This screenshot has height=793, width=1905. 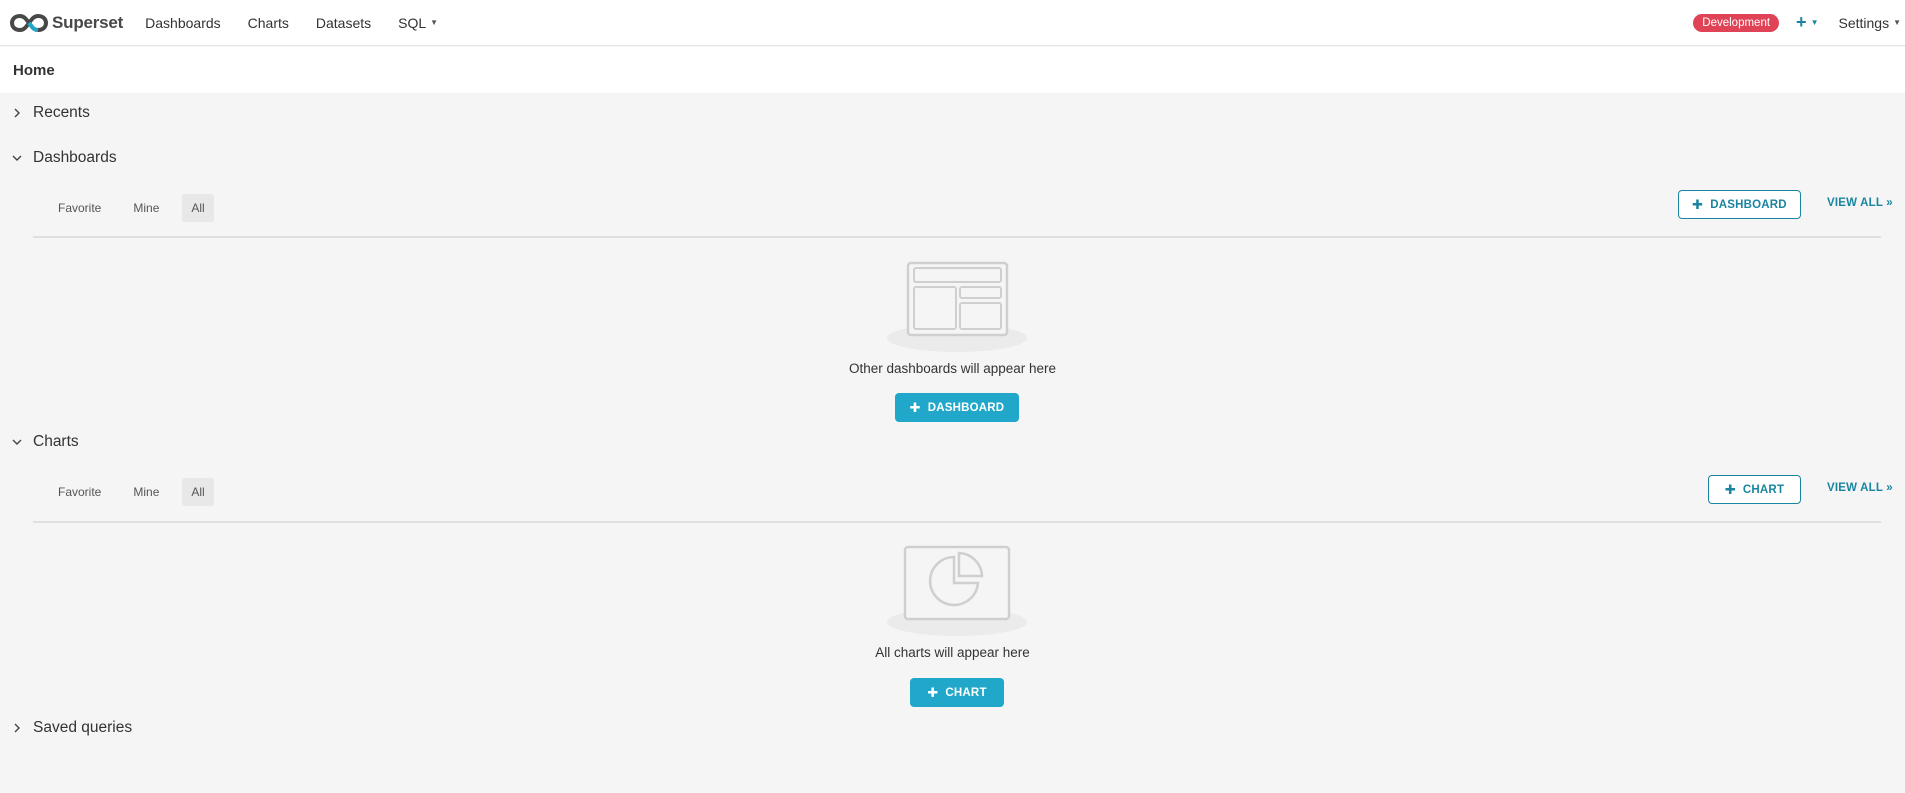 What do you see at coordinates (1860, 203) in the screenshot?
I see `dashboards-view-all-link: VIEW ALL »` at bounding box center [1860, 203].